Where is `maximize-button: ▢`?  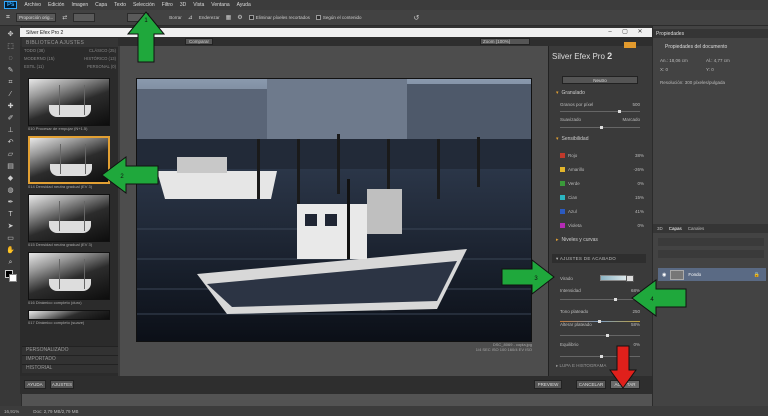
maximize-button: ▢ is located at coordinates (625, 32).